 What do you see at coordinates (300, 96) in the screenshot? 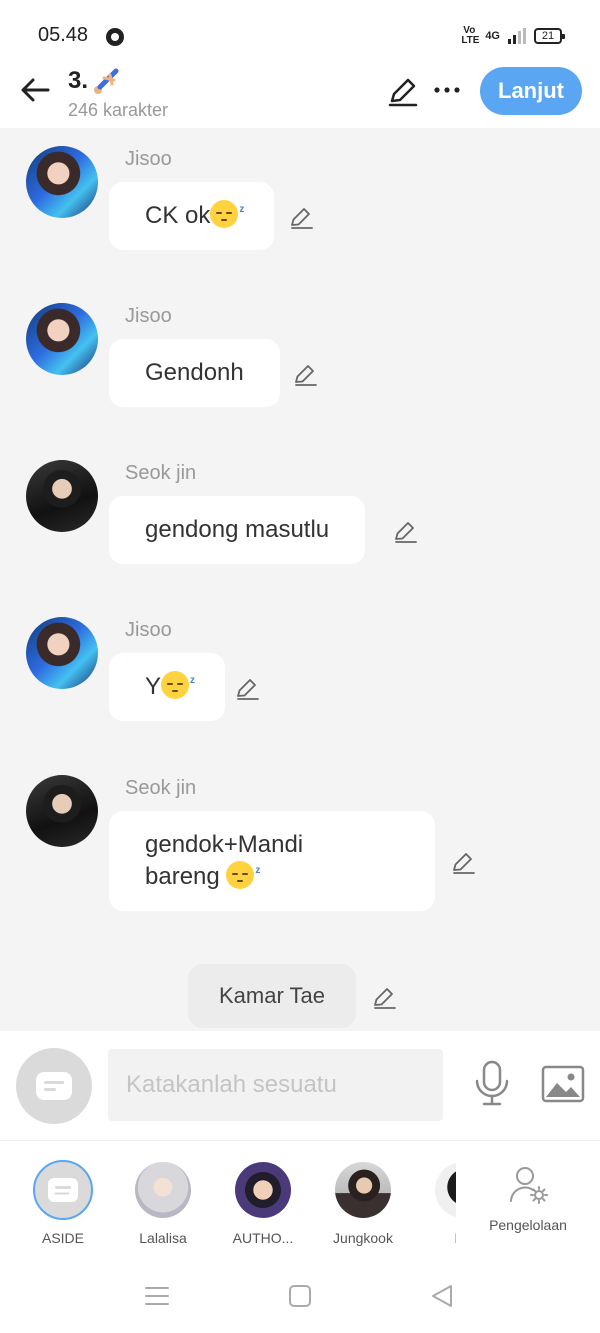
I see `header: 3. 246 karakter Lanjut` at bounding box center [300, 96].